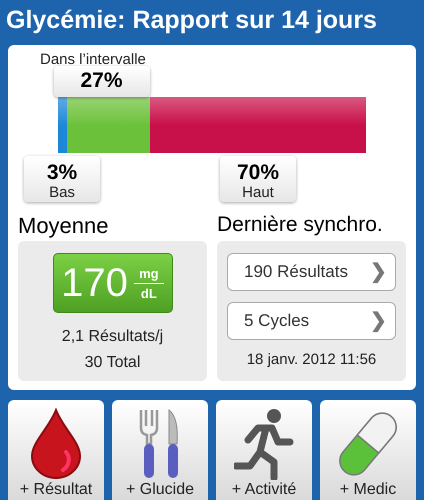 The width and height of the screenshot is (424, 500). Describe the element at coordinates (148, 292) in the screenshot. I see `unit-text: dL` at that location.